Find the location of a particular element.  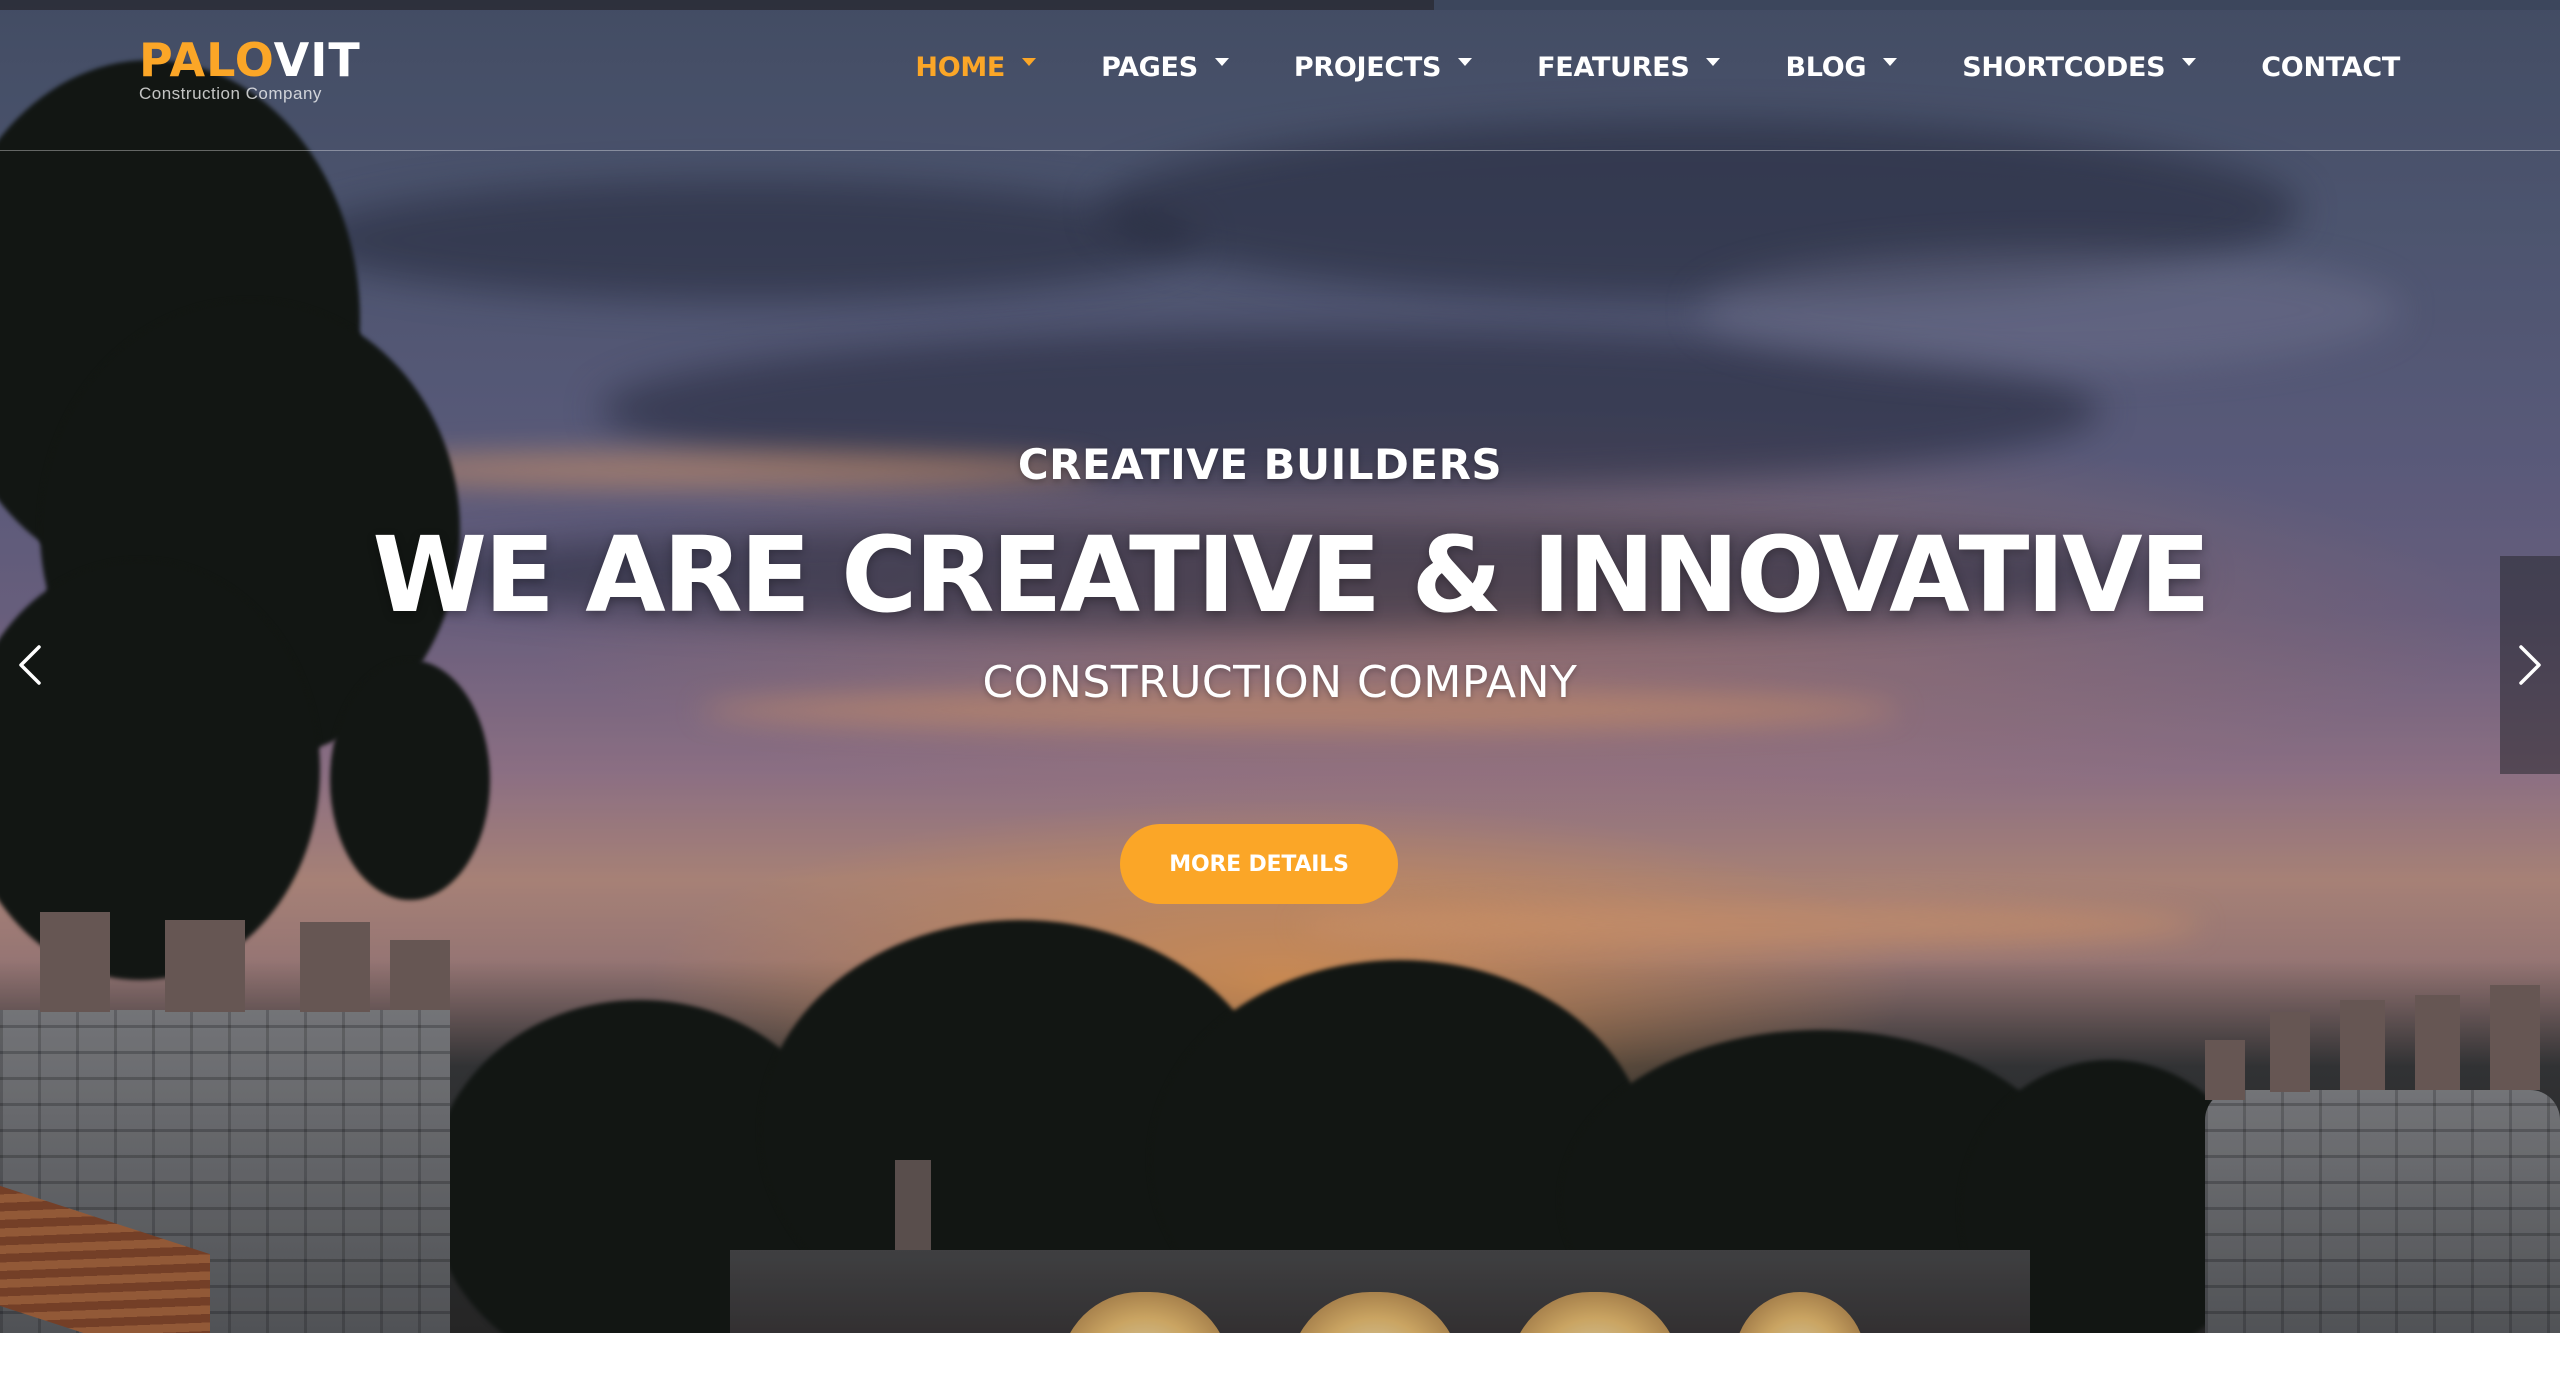

nav-label: CONTACT is located at coordinates (2330, 67).